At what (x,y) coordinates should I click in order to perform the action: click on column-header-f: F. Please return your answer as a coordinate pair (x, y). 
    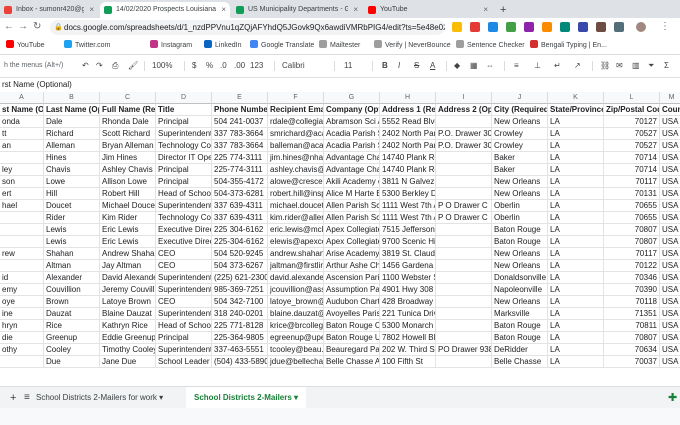
    Looking at the image, I should click on (296, 98).